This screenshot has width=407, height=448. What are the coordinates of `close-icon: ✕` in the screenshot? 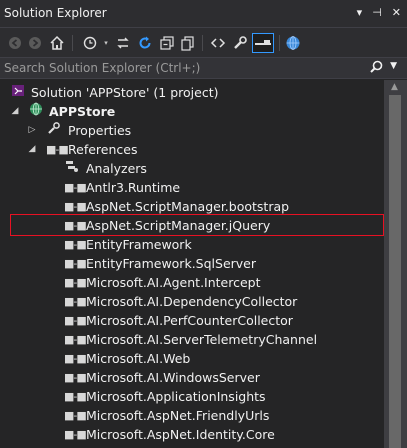 It's located at (396, 12).